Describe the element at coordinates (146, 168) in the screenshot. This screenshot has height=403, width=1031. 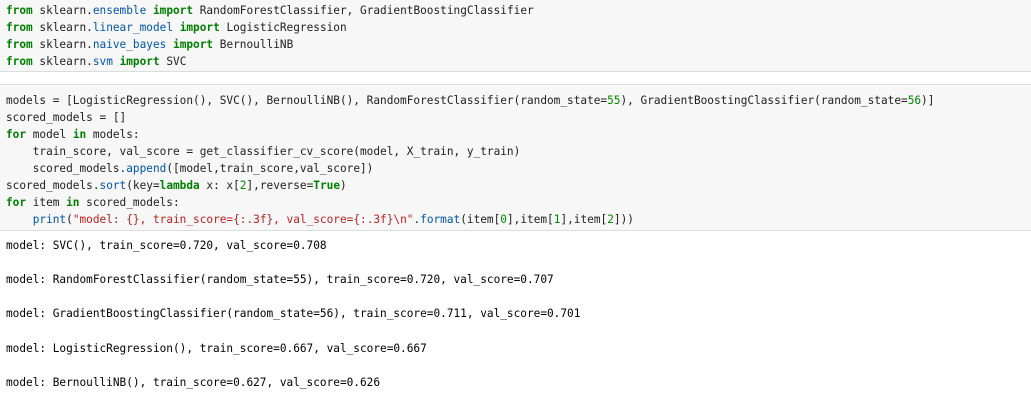
I see `method-name: append` at that location.